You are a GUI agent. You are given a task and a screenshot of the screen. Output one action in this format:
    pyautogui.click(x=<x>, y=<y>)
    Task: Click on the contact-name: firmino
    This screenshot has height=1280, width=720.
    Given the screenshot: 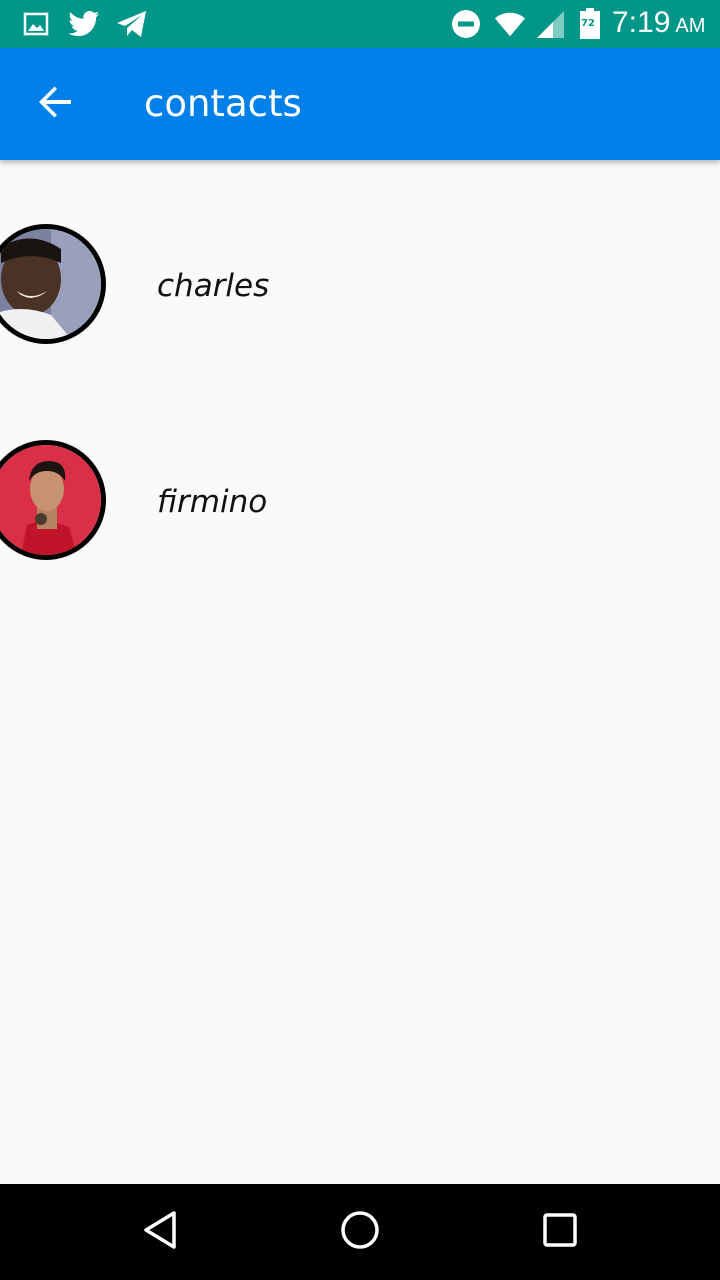 What is the action you would take?
    pyautogui.click(x=212, y=502)
    